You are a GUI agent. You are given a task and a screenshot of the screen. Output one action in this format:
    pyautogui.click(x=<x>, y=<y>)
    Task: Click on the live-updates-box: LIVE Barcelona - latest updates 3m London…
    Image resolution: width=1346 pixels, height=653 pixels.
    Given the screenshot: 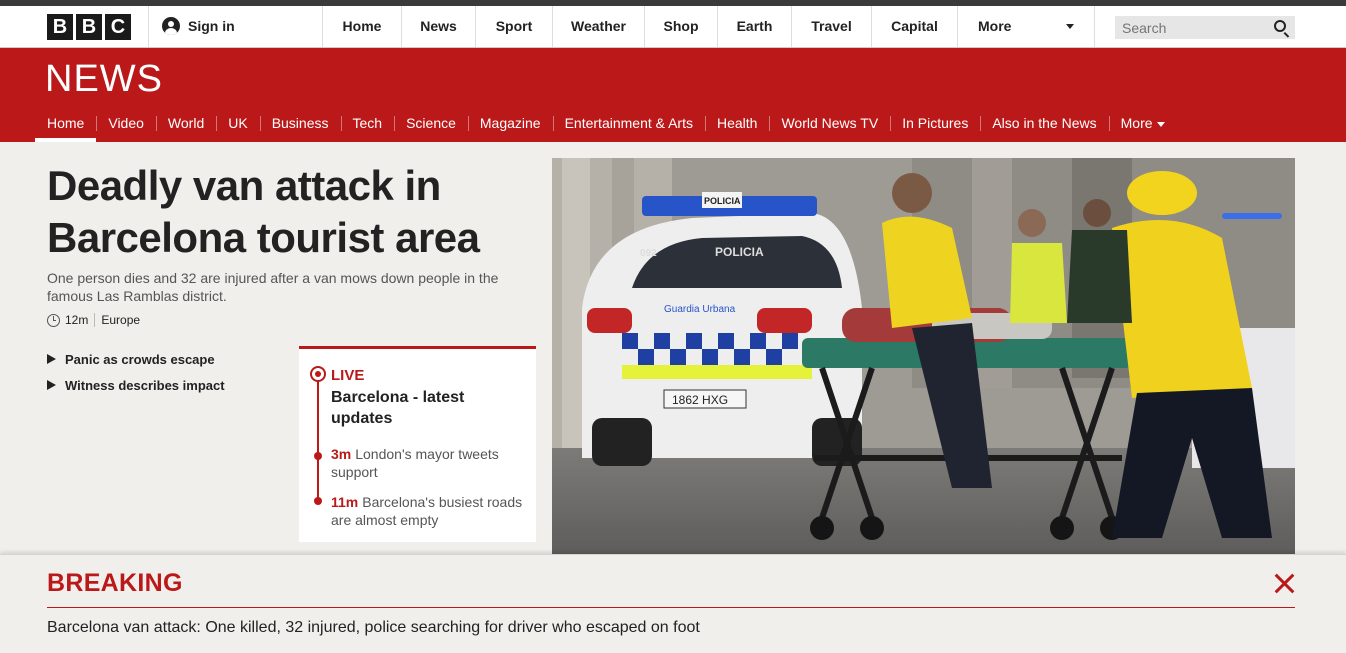 What is the action you would take?
    pyautogui.click(x=417, y=444)
    